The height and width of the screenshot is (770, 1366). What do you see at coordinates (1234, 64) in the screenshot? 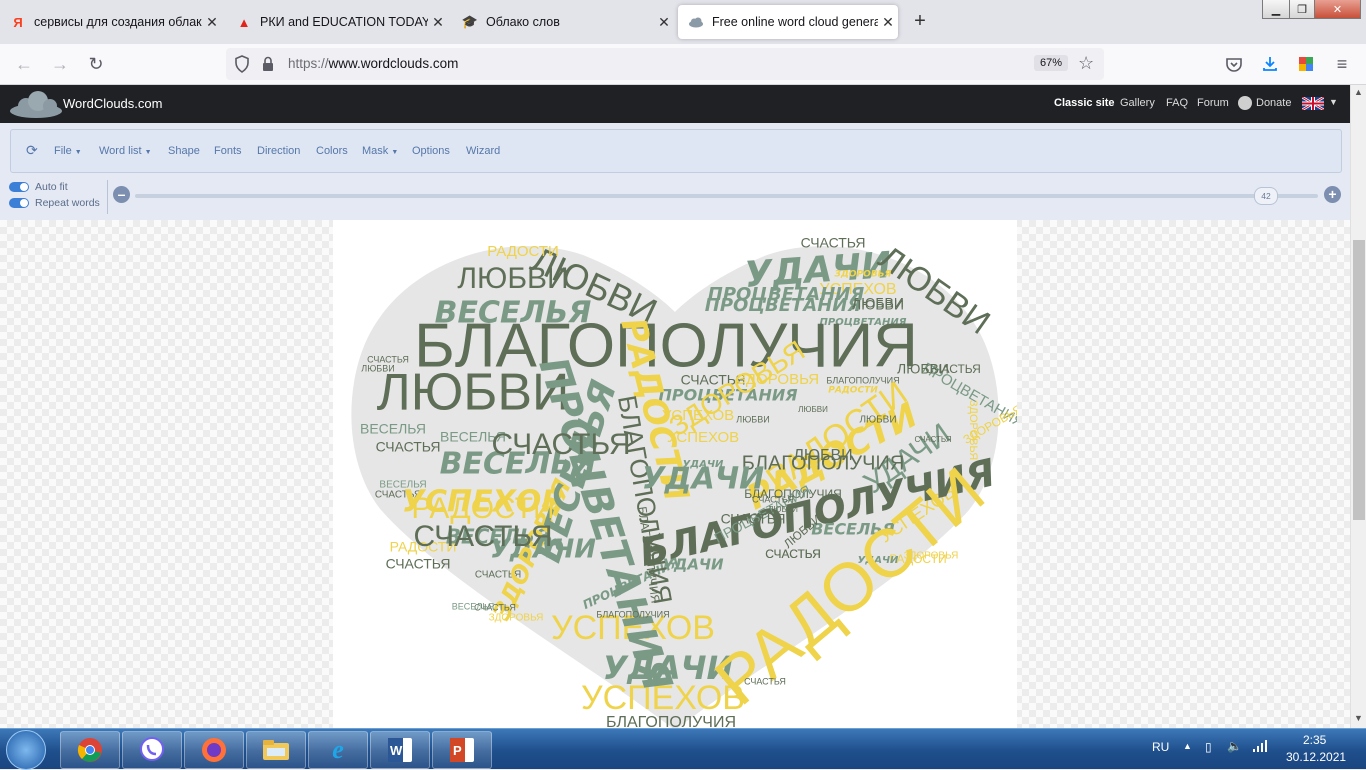
I see `pocket-icon` at bounding box center [1234, 64].